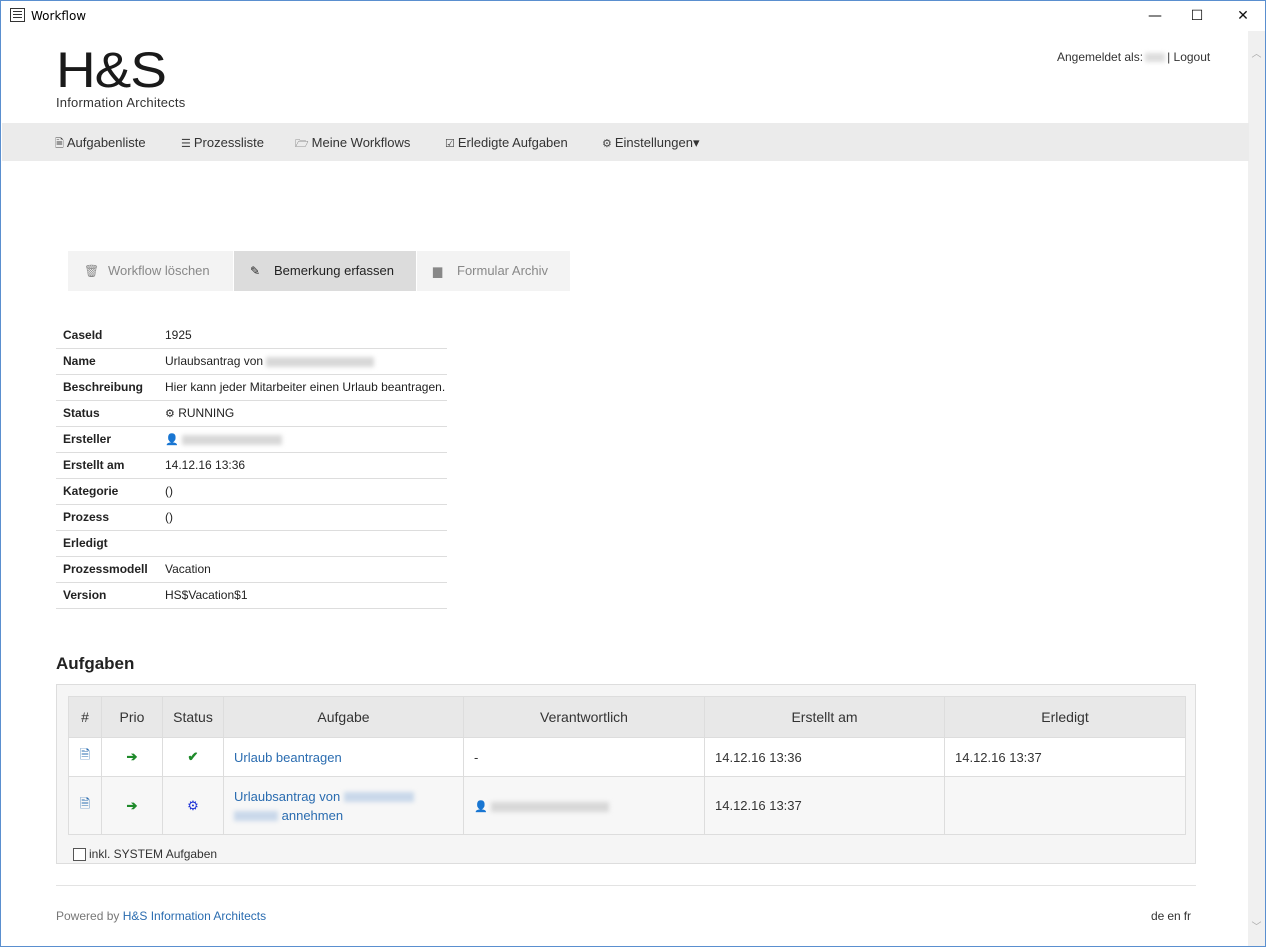 This screenshot has width=1266, height=947. What do you see at coordinates (1155, 16) in the screenshot?
I see `minimize-button: —` at bounding box center [1155, 16].